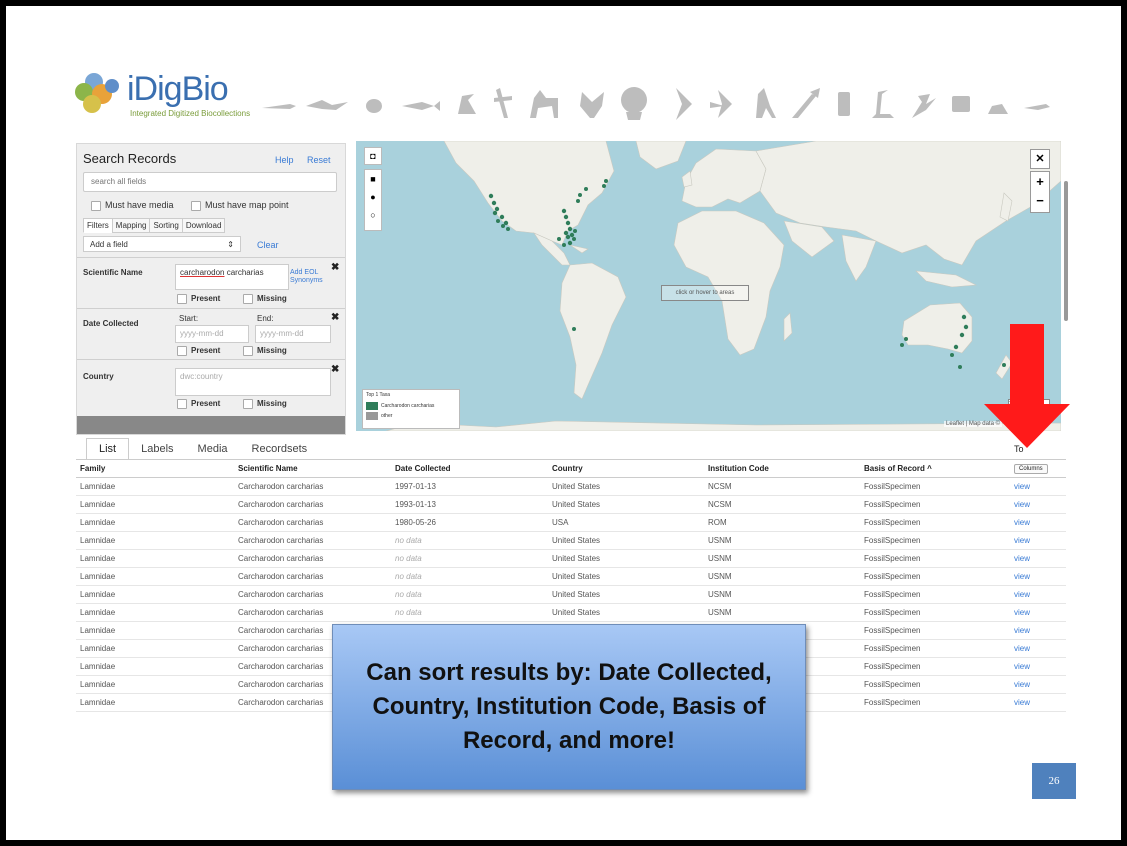 The image size is (1127, 846). Describe the element at coordinates (155, 702) in the screenshot. I see `cell-family: Lamnidae` at that location.